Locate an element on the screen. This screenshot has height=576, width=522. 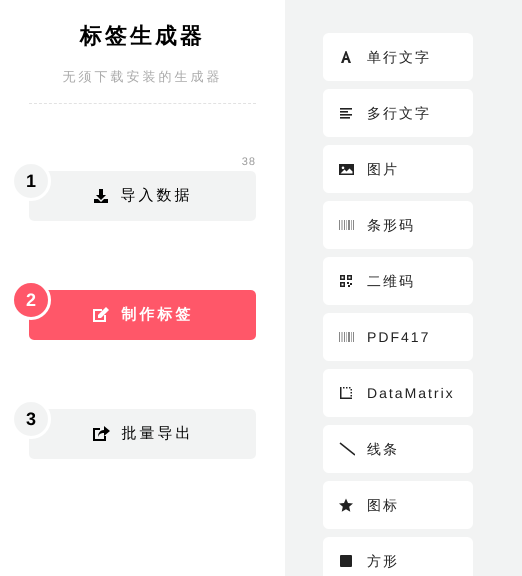
tool-item: 线条 is located at coordinates (398, 449).